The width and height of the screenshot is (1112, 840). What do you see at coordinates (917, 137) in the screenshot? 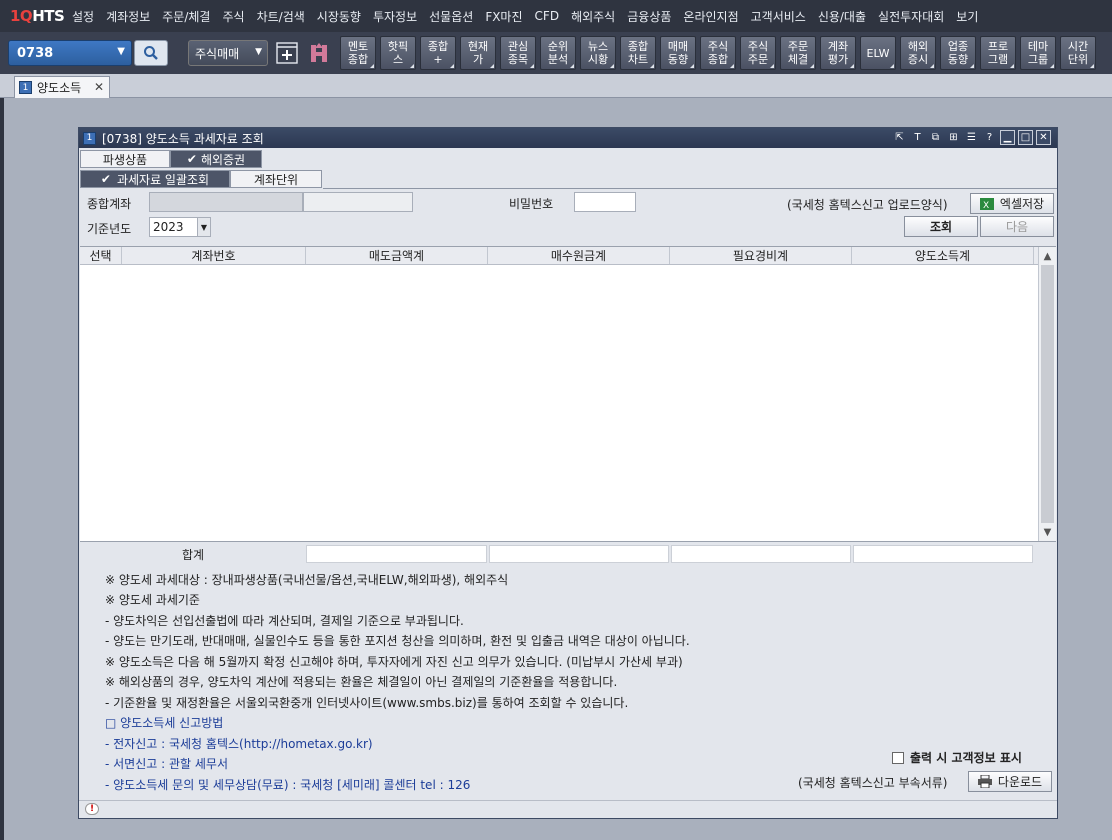
I see `text-icon: T` at bounding box center [917, 137].